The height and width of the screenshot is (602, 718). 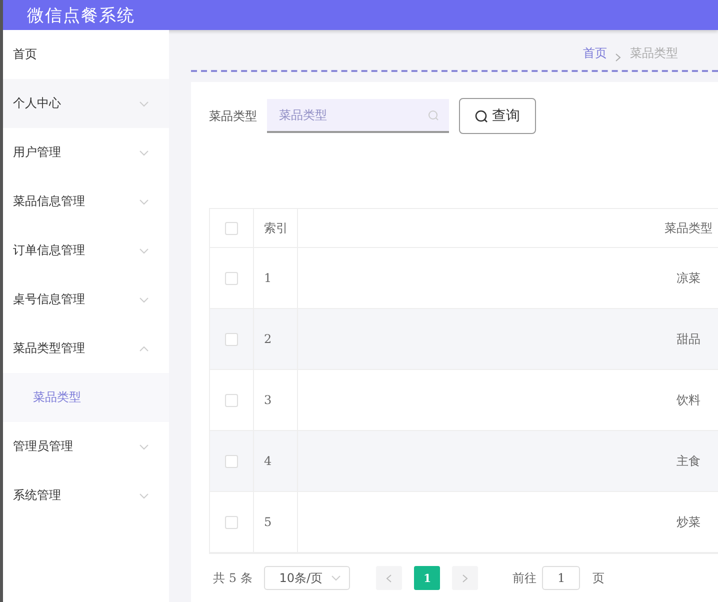 I want to click on page-size-select: 10条/页, so click(x=307, y=578).